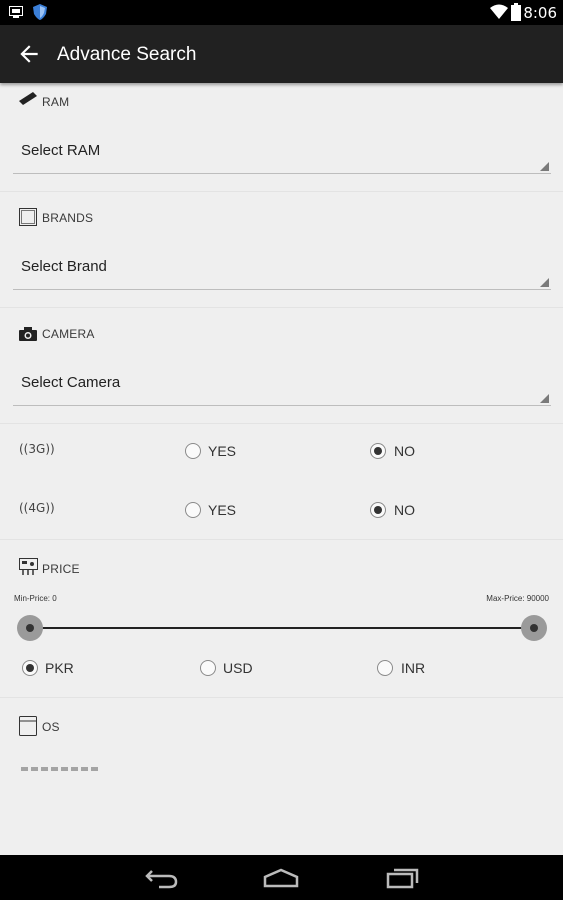 This screenshot has height=900, width=563. I want to click on status-bar: 8:06, so click(281, 12).